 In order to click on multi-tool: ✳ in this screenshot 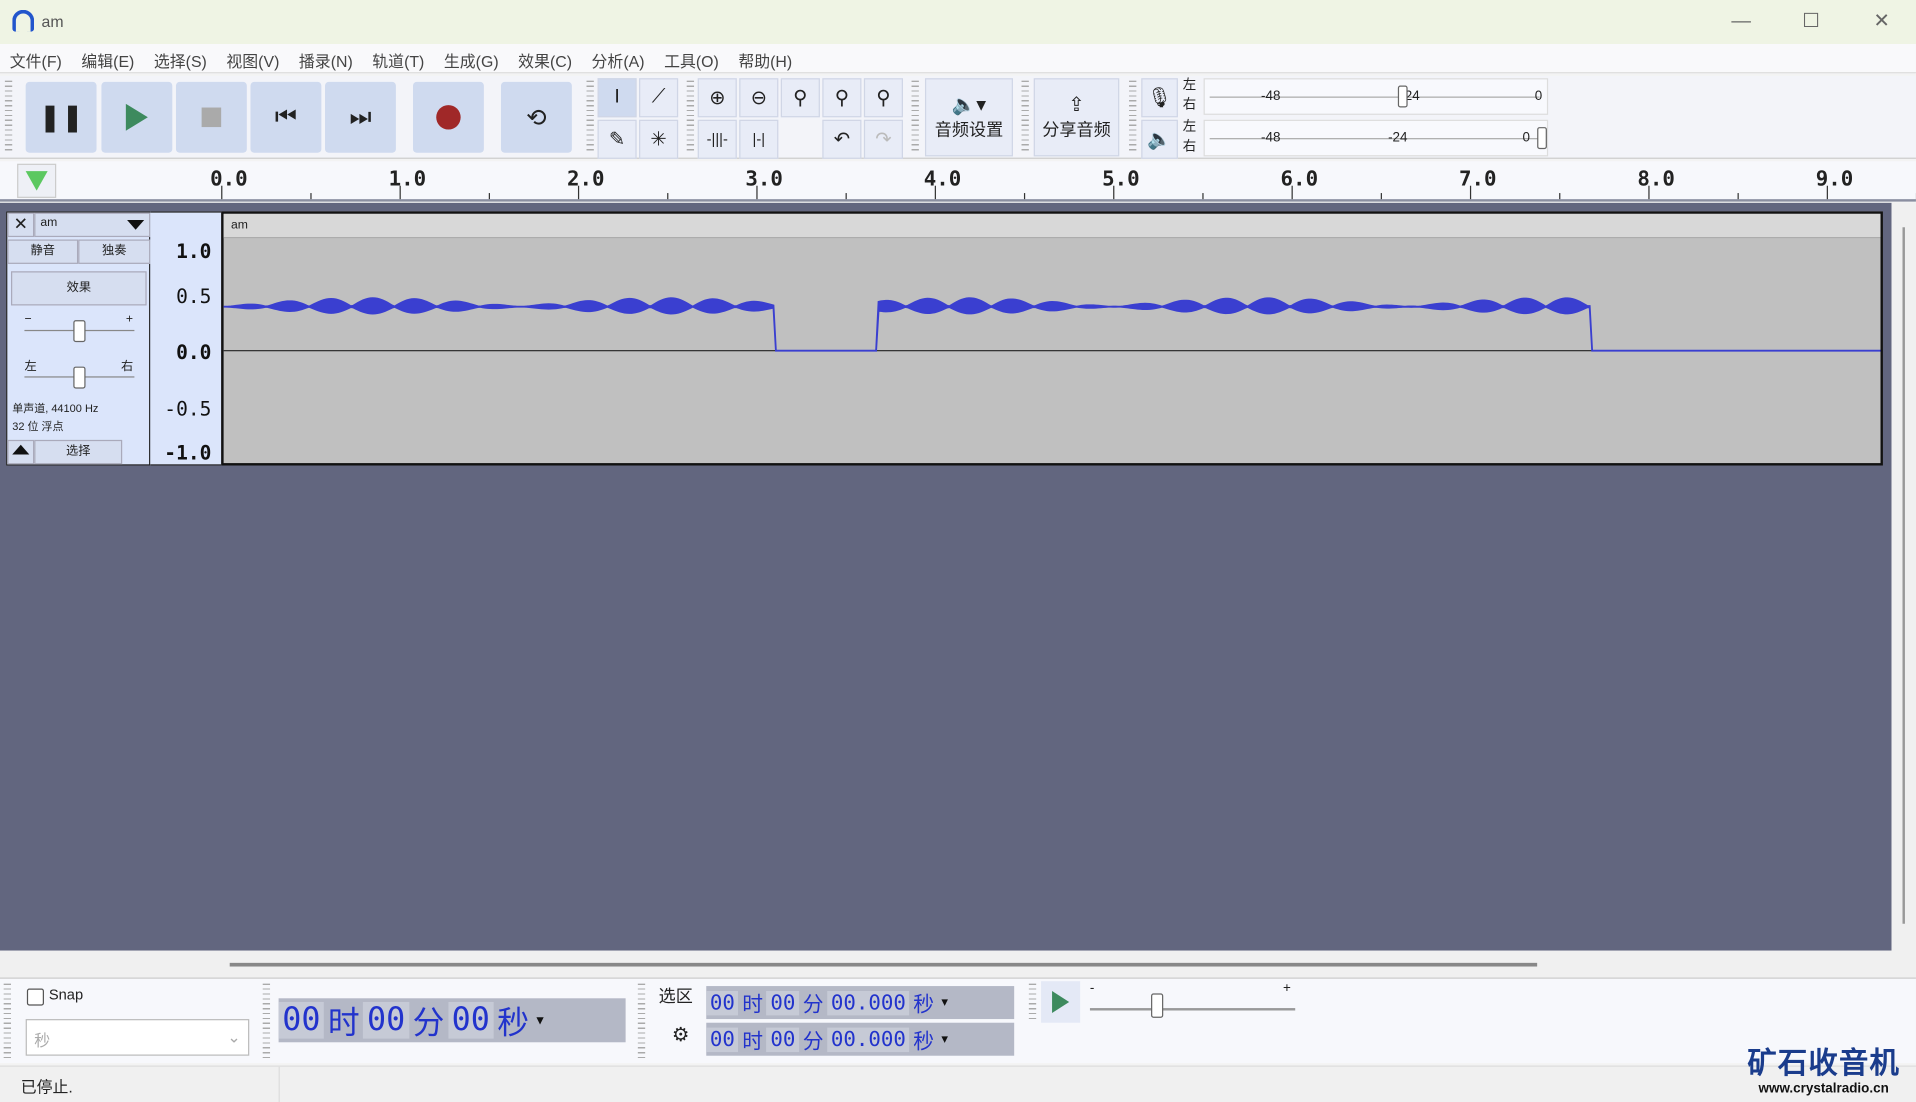, I will do `click(658, 139)`.